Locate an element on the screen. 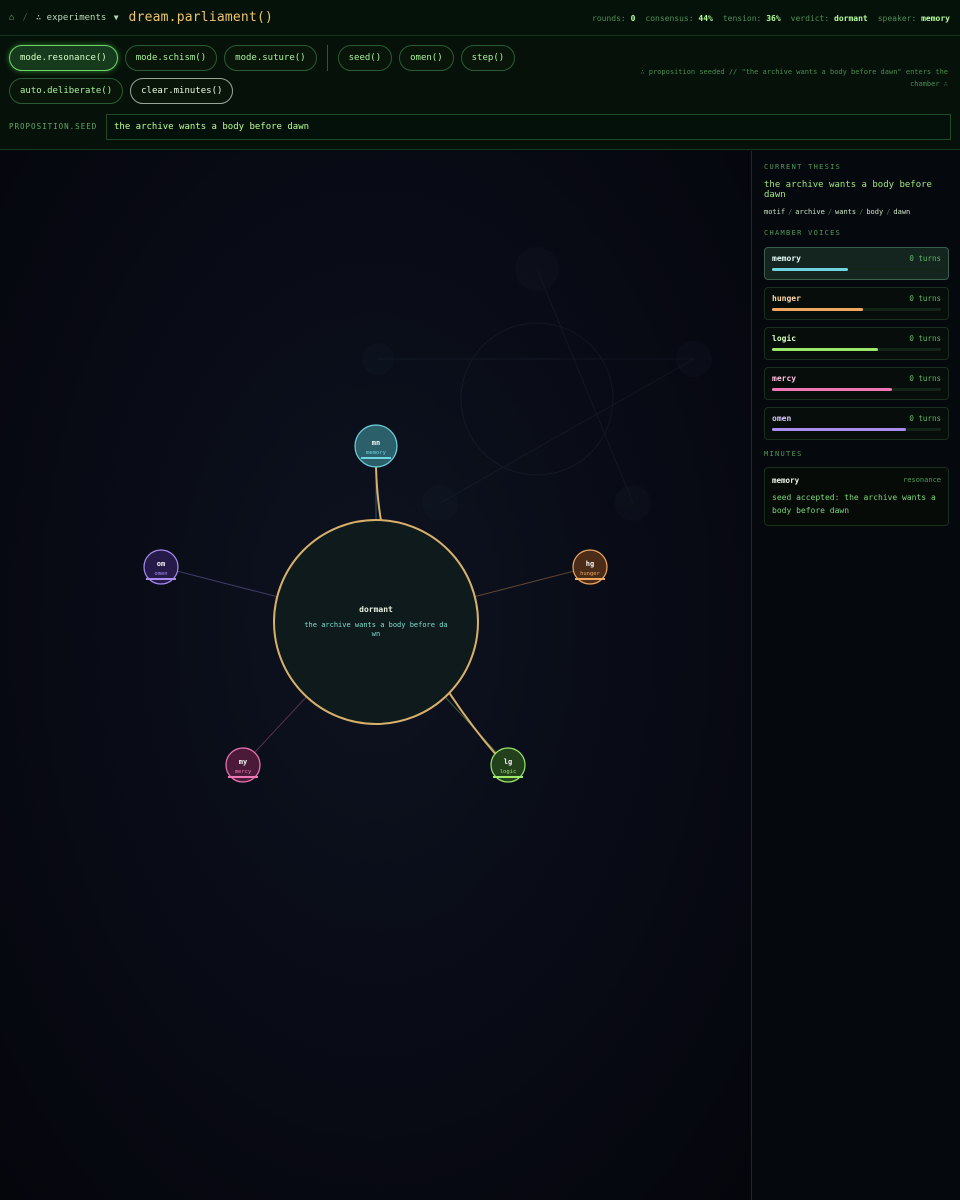  voices-header: CHAMBER VOICES is located at coordinates (803, 233).